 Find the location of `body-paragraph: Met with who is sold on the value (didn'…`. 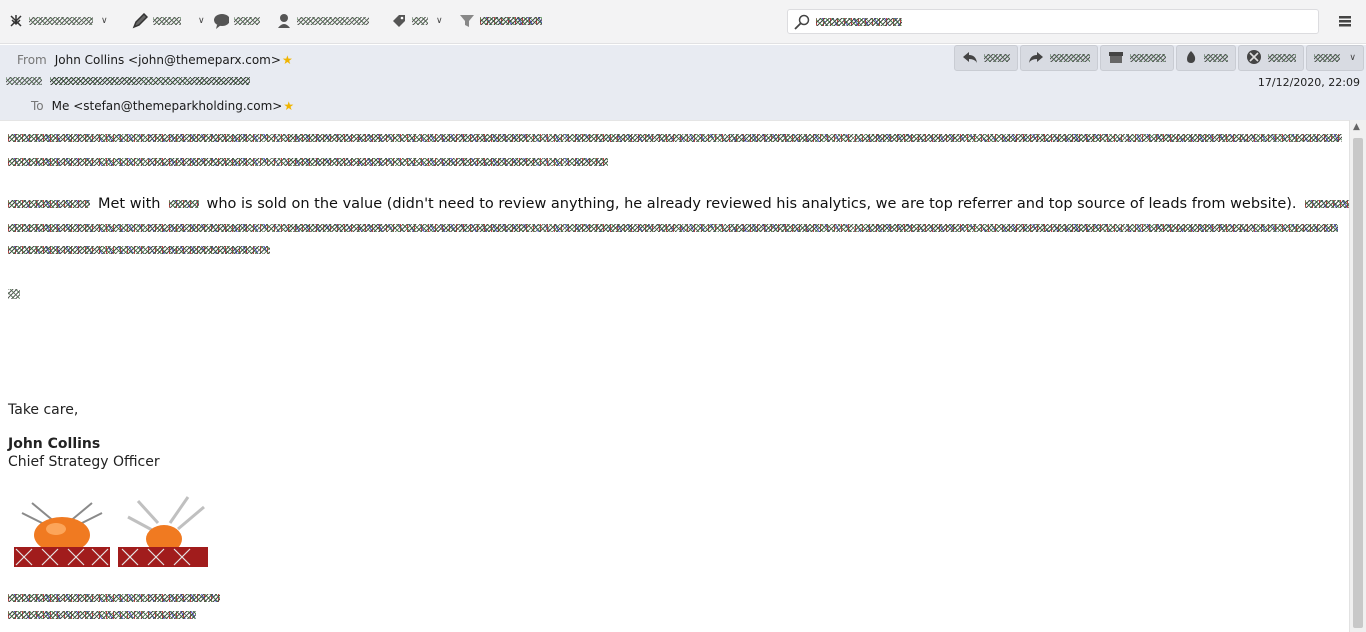

body-paragraph: Met with who is sold on the value (didn'… is located at coordinates (678, 204).